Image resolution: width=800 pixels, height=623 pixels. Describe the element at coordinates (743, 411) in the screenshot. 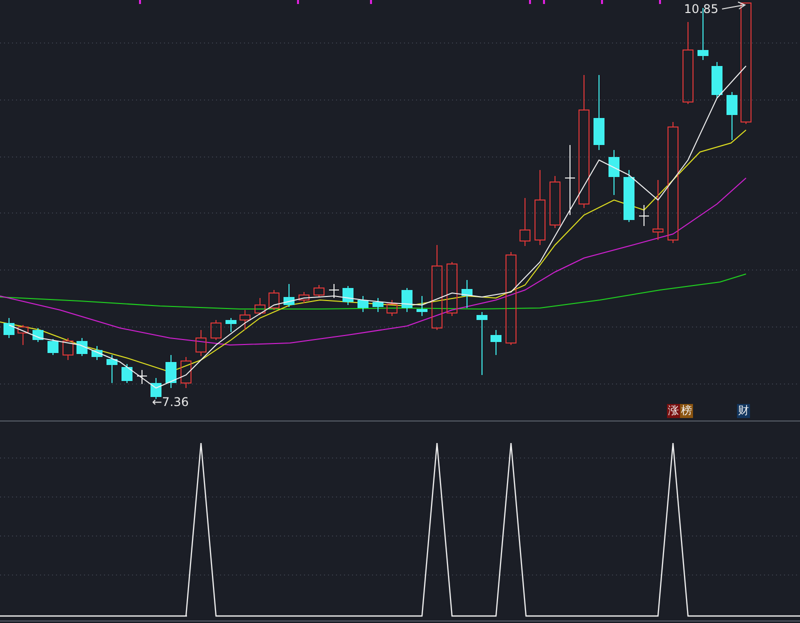

I see `tag-badge: 财` at that location.